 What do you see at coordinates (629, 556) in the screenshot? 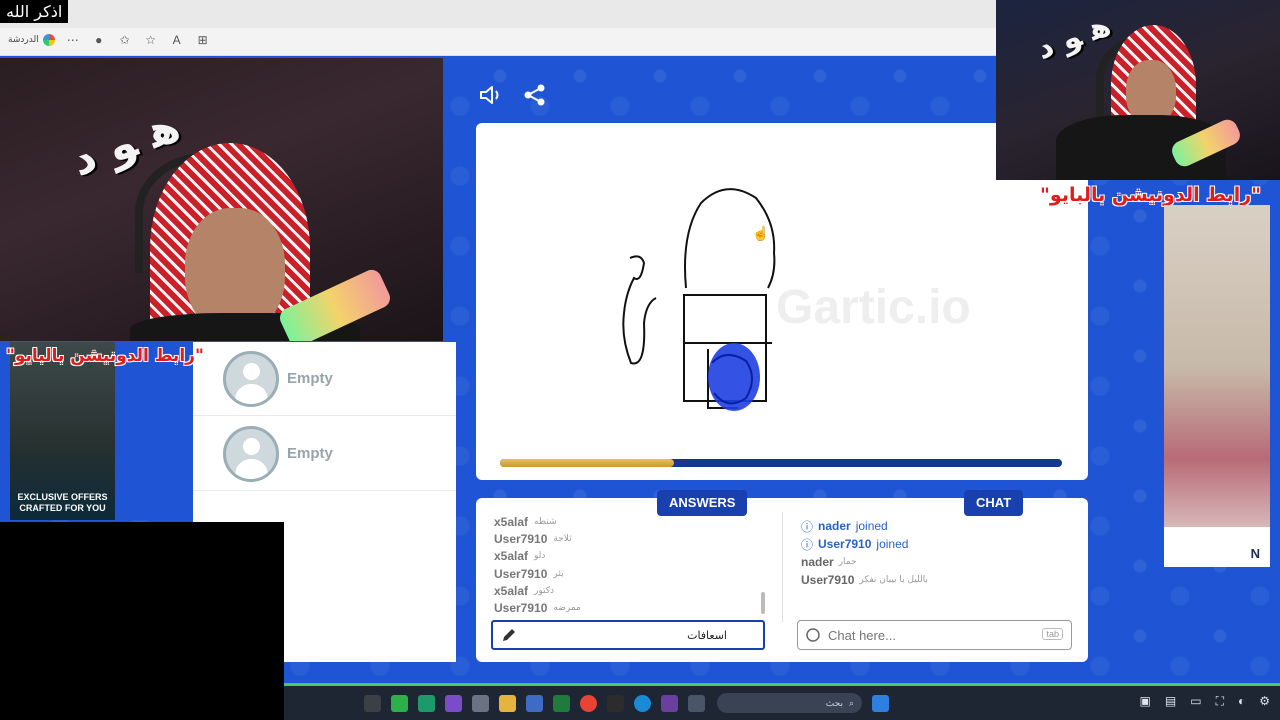
I see `list-item: x5alaf دلو` at bounding box center [629, 556].